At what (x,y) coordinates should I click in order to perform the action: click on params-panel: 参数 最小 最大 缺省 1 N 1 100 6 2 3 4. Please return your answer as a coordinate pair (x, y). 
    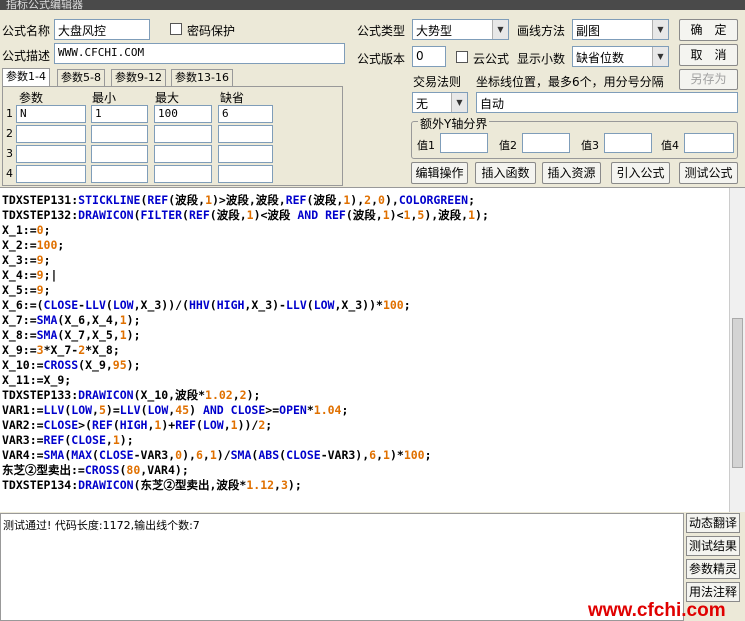
    Looking at the image, I should click on (172, 136).